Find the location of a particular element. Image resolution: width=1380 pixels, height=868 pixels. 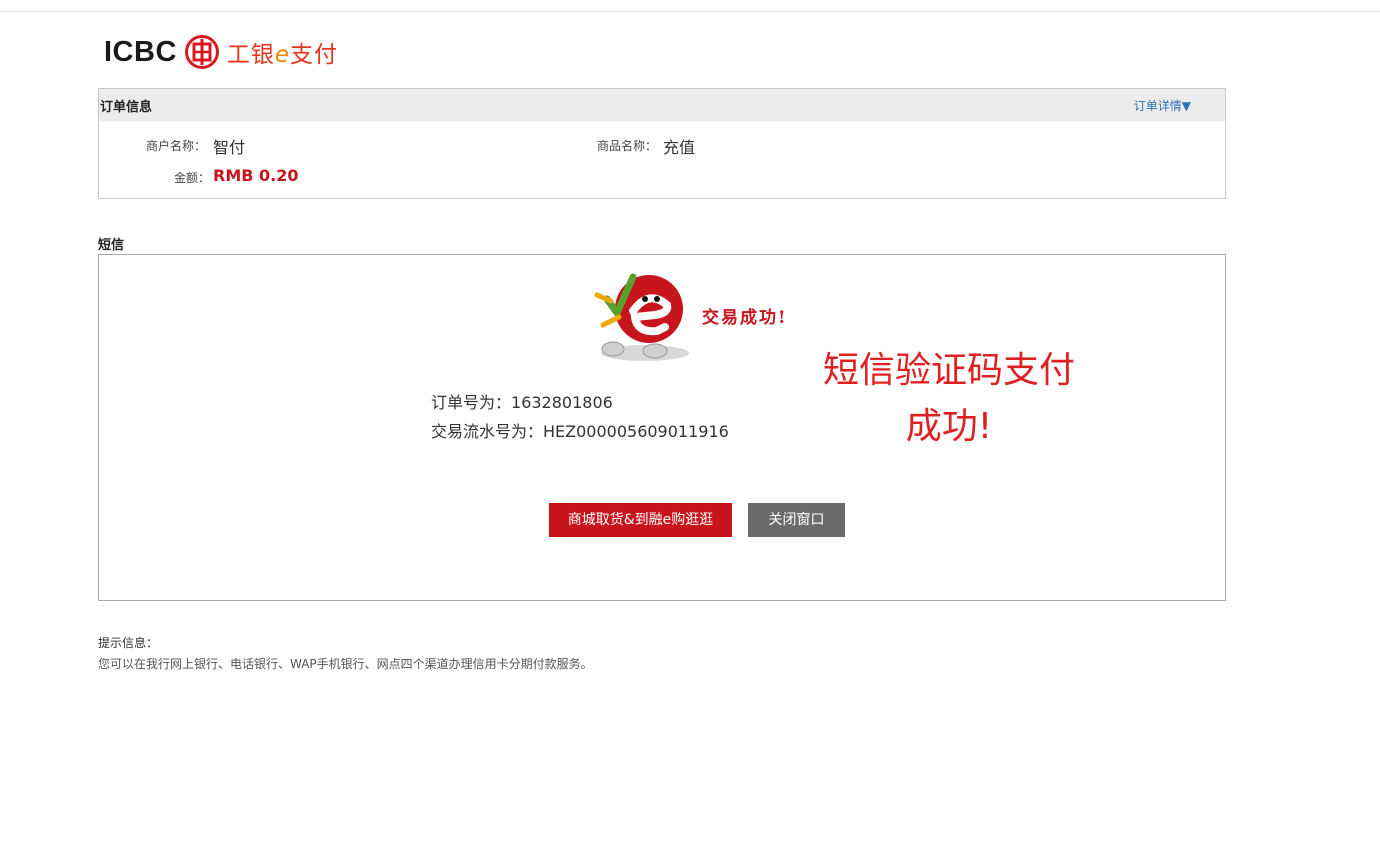

transaction-number-label: 交易流水号为： is located at coordinates (487, 431).